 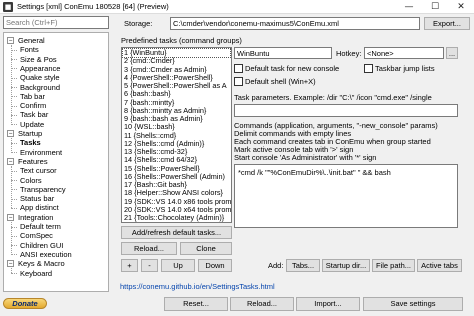 What do you see at coordinates (32, 124) in the screenshot?
I see `tree-item: Update` at bounding box center [32, 124].